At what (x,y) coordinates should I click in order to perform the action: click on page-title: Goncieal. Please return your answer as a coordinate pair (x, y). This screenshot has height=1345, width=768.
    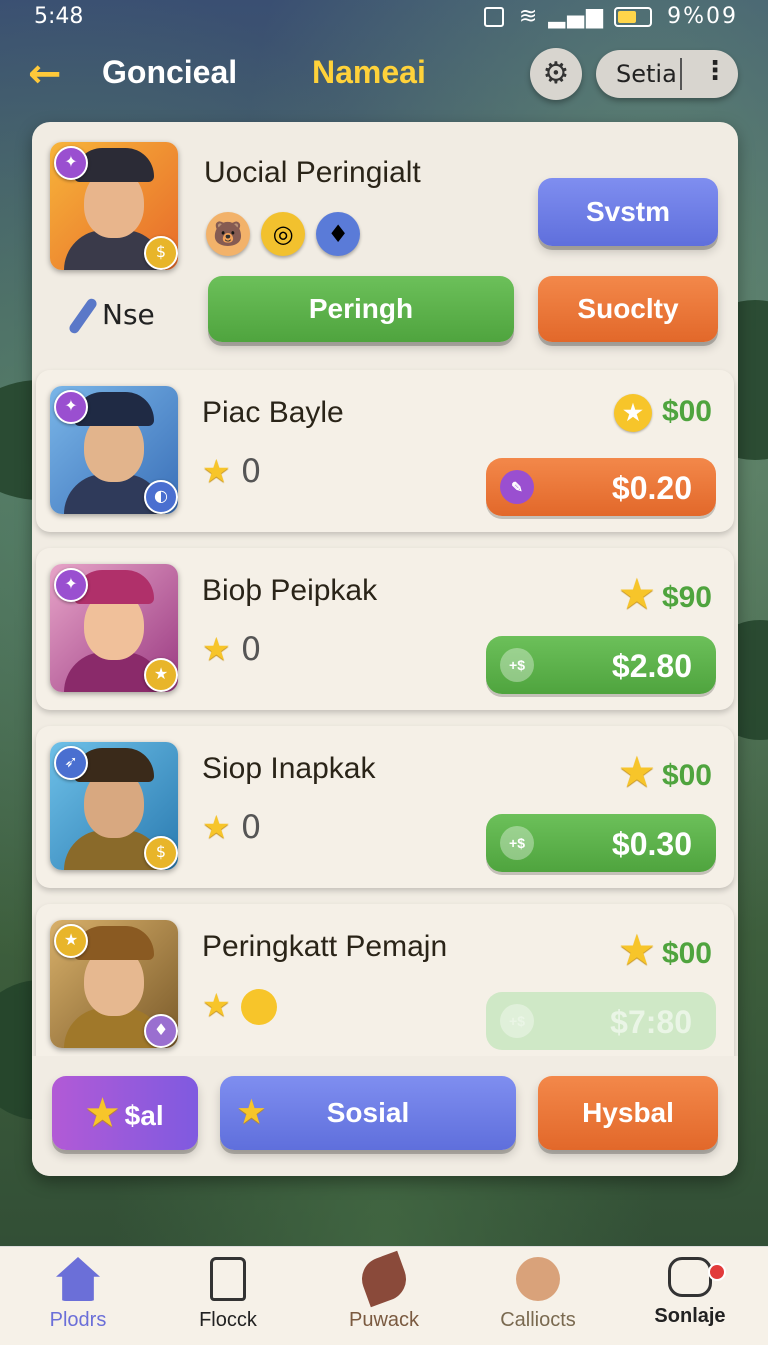
    Looking at the image, I should click on (170, 72).